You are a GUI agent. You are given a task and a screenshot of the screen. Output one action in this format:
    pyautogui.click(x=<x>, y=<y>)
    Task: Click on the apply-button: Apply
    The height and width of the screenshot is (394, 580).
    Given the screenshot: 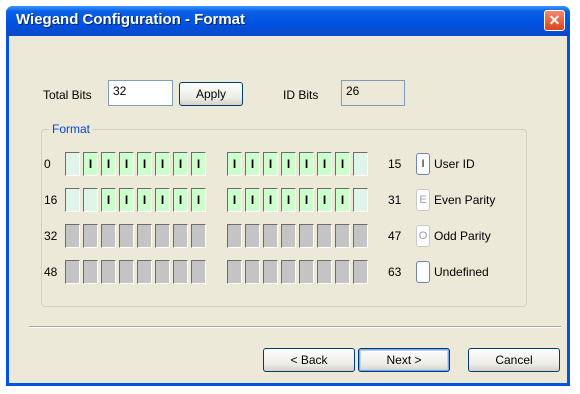 What is the action you would take?
    pyautogui.click(x=211, y=94)
    